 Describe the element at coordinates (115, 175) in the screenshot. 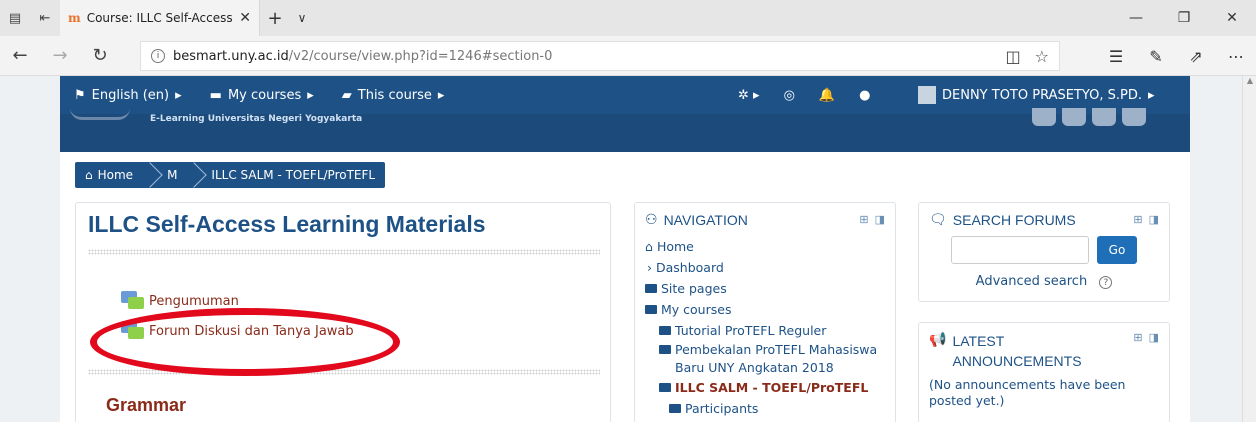

I see `breadcrumb-home-label: Home` at that location.